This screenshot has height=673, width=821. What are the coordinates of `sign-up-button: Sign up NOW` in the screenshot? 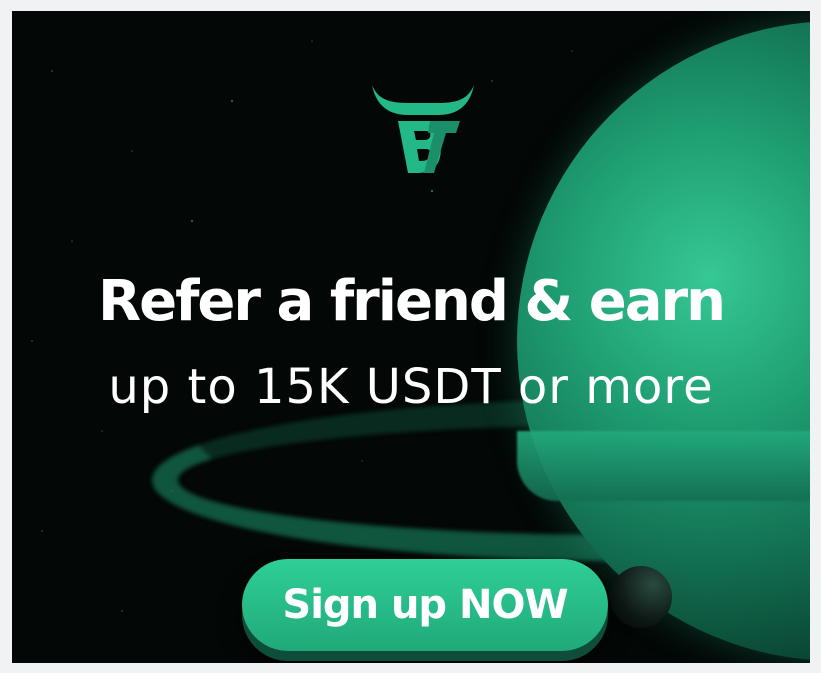 It's located at (425, 605).